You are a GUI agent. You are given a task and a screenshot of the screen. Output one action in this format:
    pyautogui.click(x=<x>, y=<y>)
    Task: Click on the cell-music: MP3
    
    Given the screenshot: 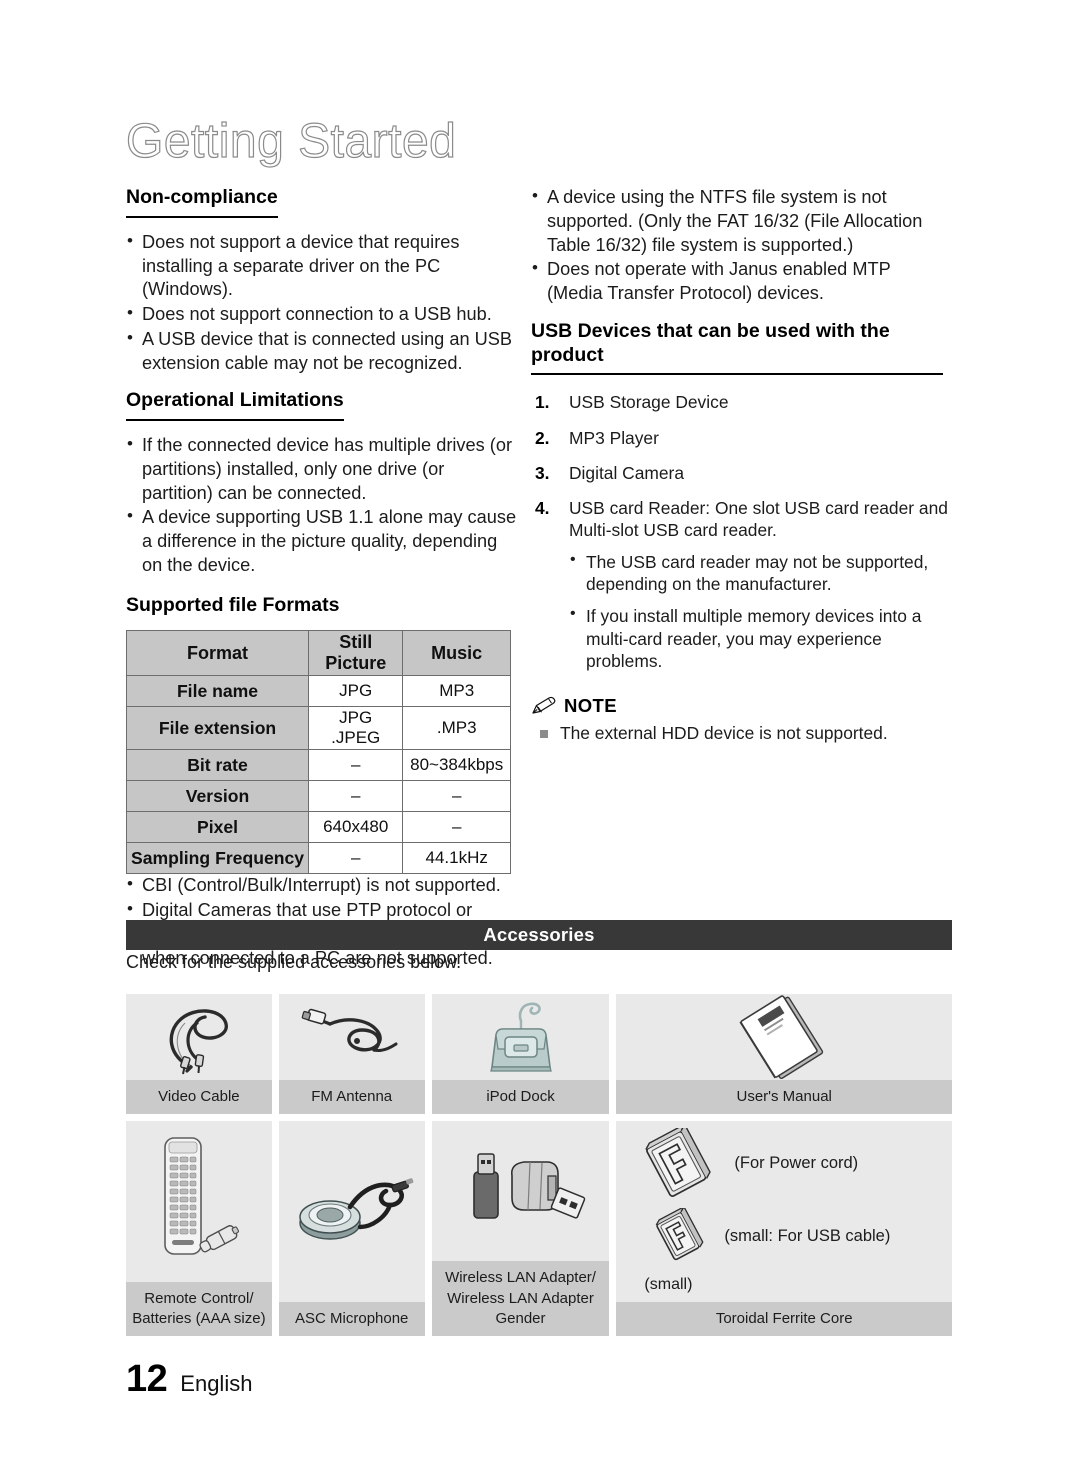 What is the action you would take?
    pyautogui.click(x=456, y=691)
    